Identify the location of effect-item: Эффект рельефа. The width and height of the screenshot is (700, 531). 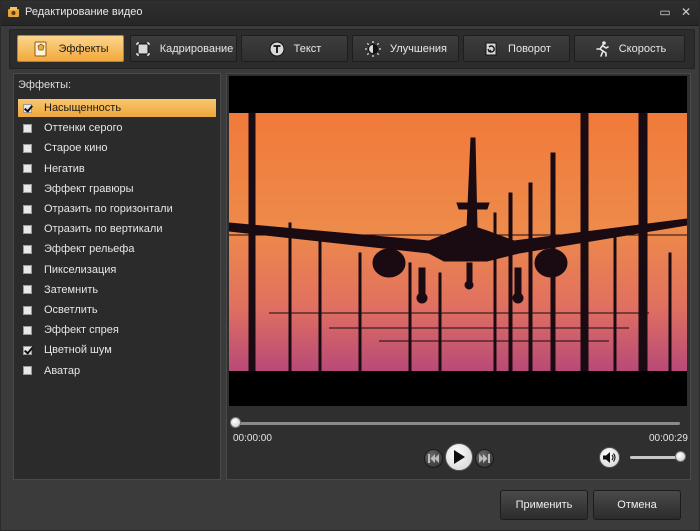
(117, 249).